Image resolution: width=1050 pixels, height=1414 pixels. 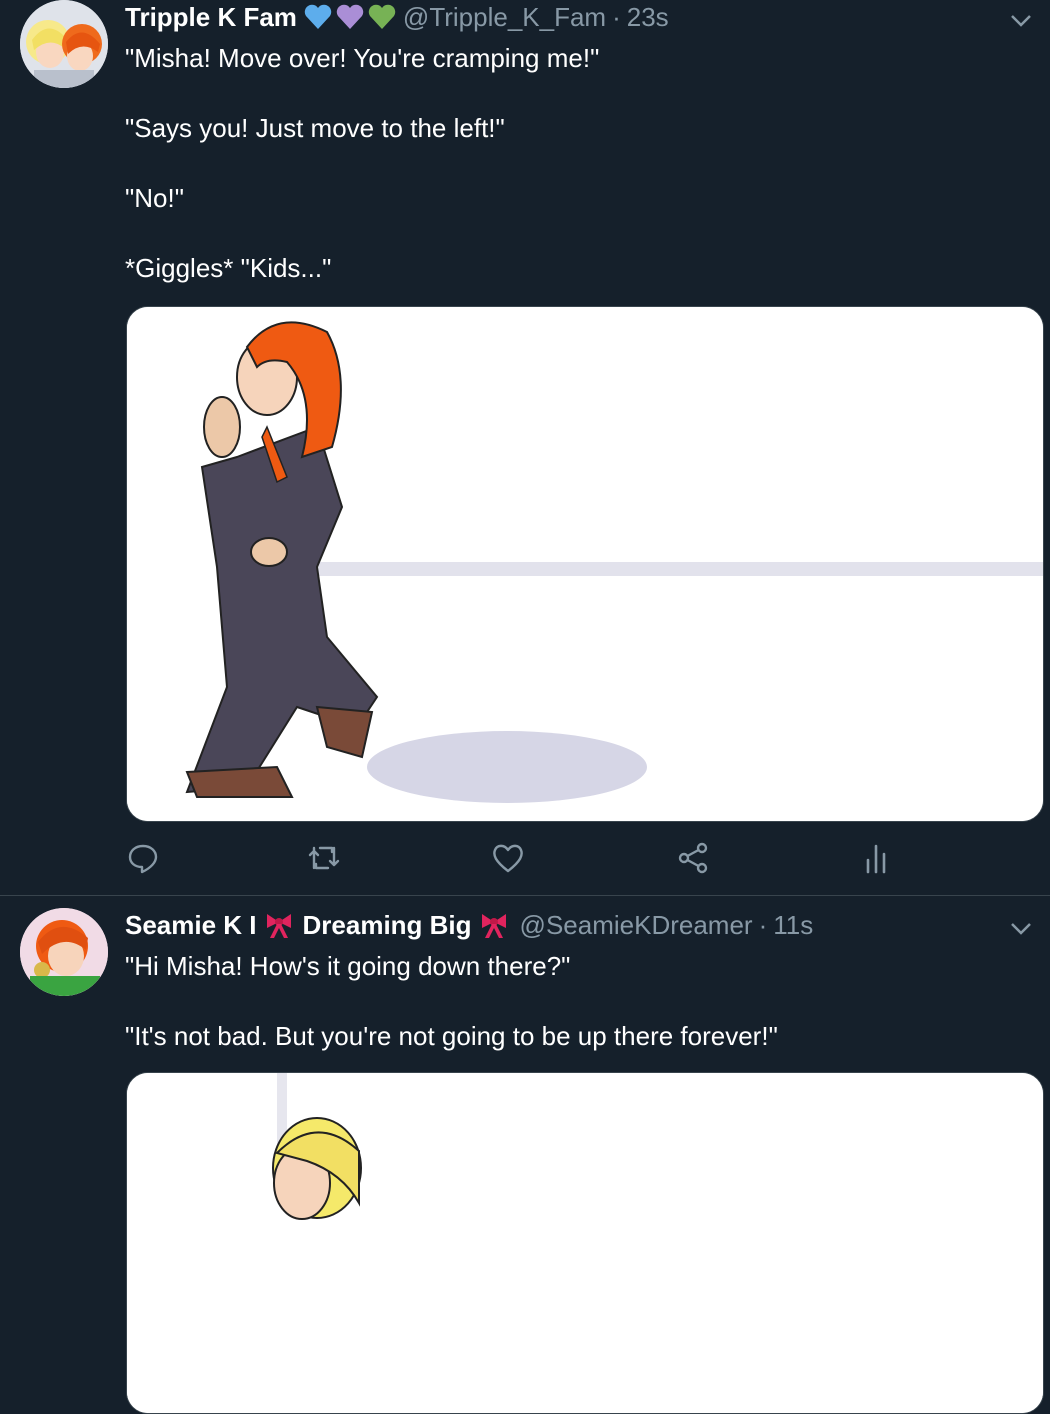 What do you see at coordinates (318, 17) in the screenshot?
I see `blue-heart-icon` at bounding box center [318, 17].